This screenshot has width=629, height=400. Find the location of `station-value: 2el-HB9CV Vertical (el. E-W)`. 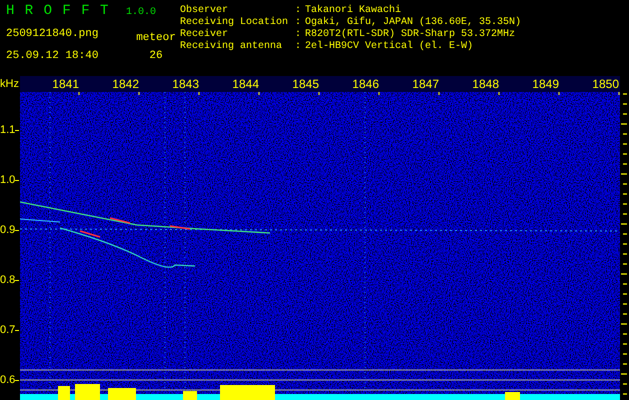

station-value: 2el-HB9CV Vertical (el. E-W) is located at coordinates (389, 47).